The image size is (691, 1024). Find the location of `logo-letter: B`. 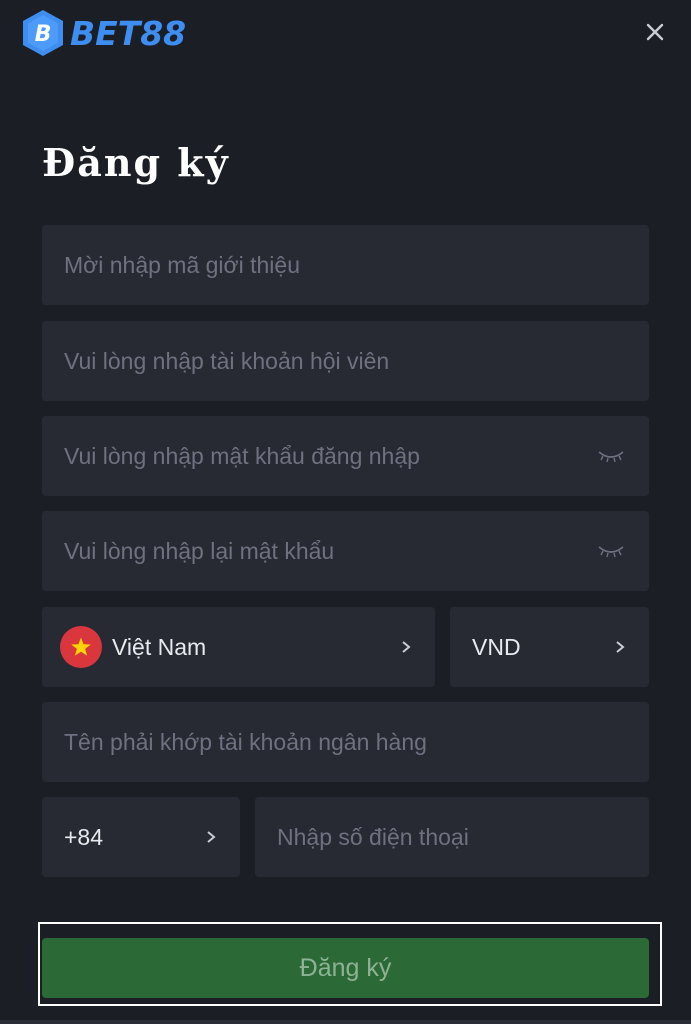

logo-letter: B is located at coordinates (43, 34).